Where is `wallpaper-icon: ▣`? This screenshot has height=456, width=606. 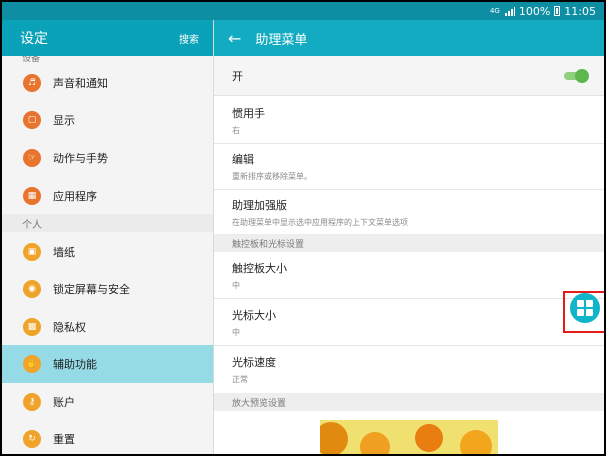
wallpaper-icon: ▣ is located at coordinates (32, 251).